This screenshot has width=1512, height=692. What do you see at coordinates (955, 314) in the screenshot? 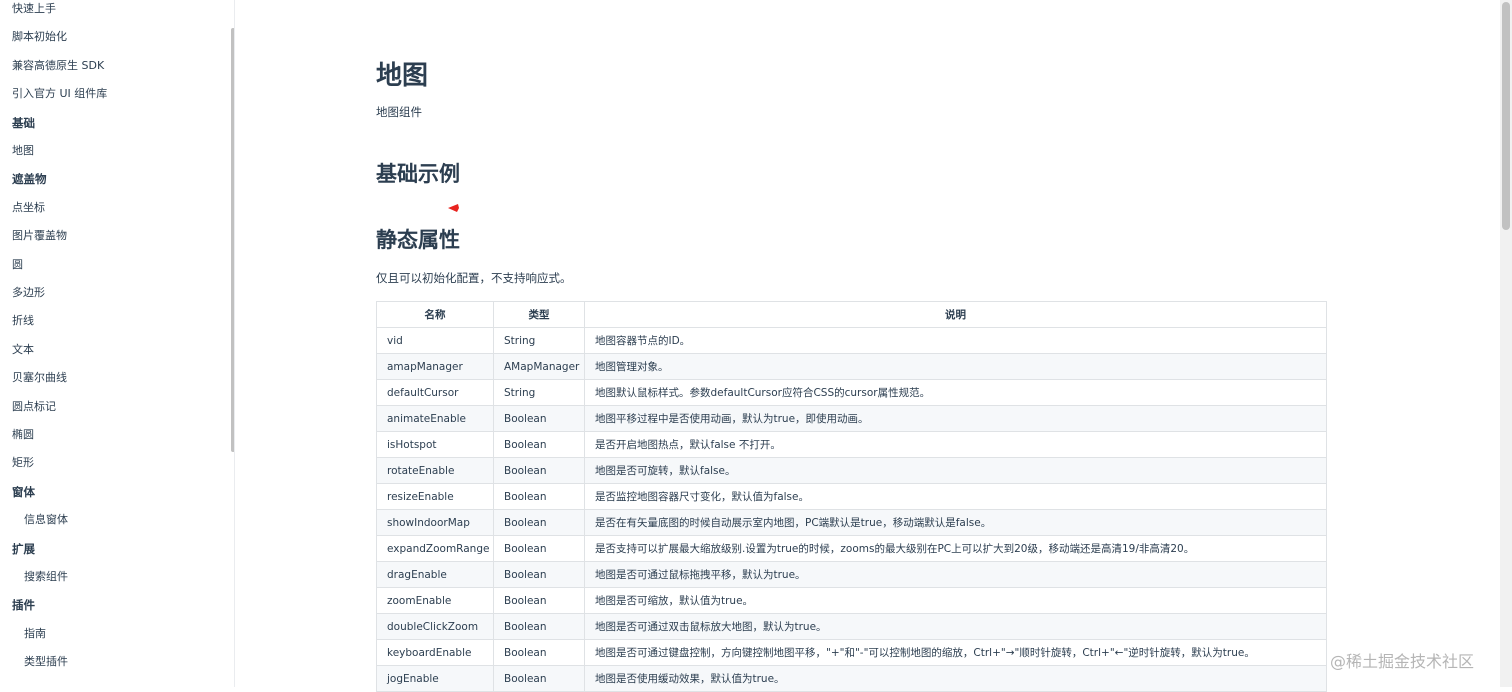
I see `column-header-description: 说明` at bounding box center [955, 314].